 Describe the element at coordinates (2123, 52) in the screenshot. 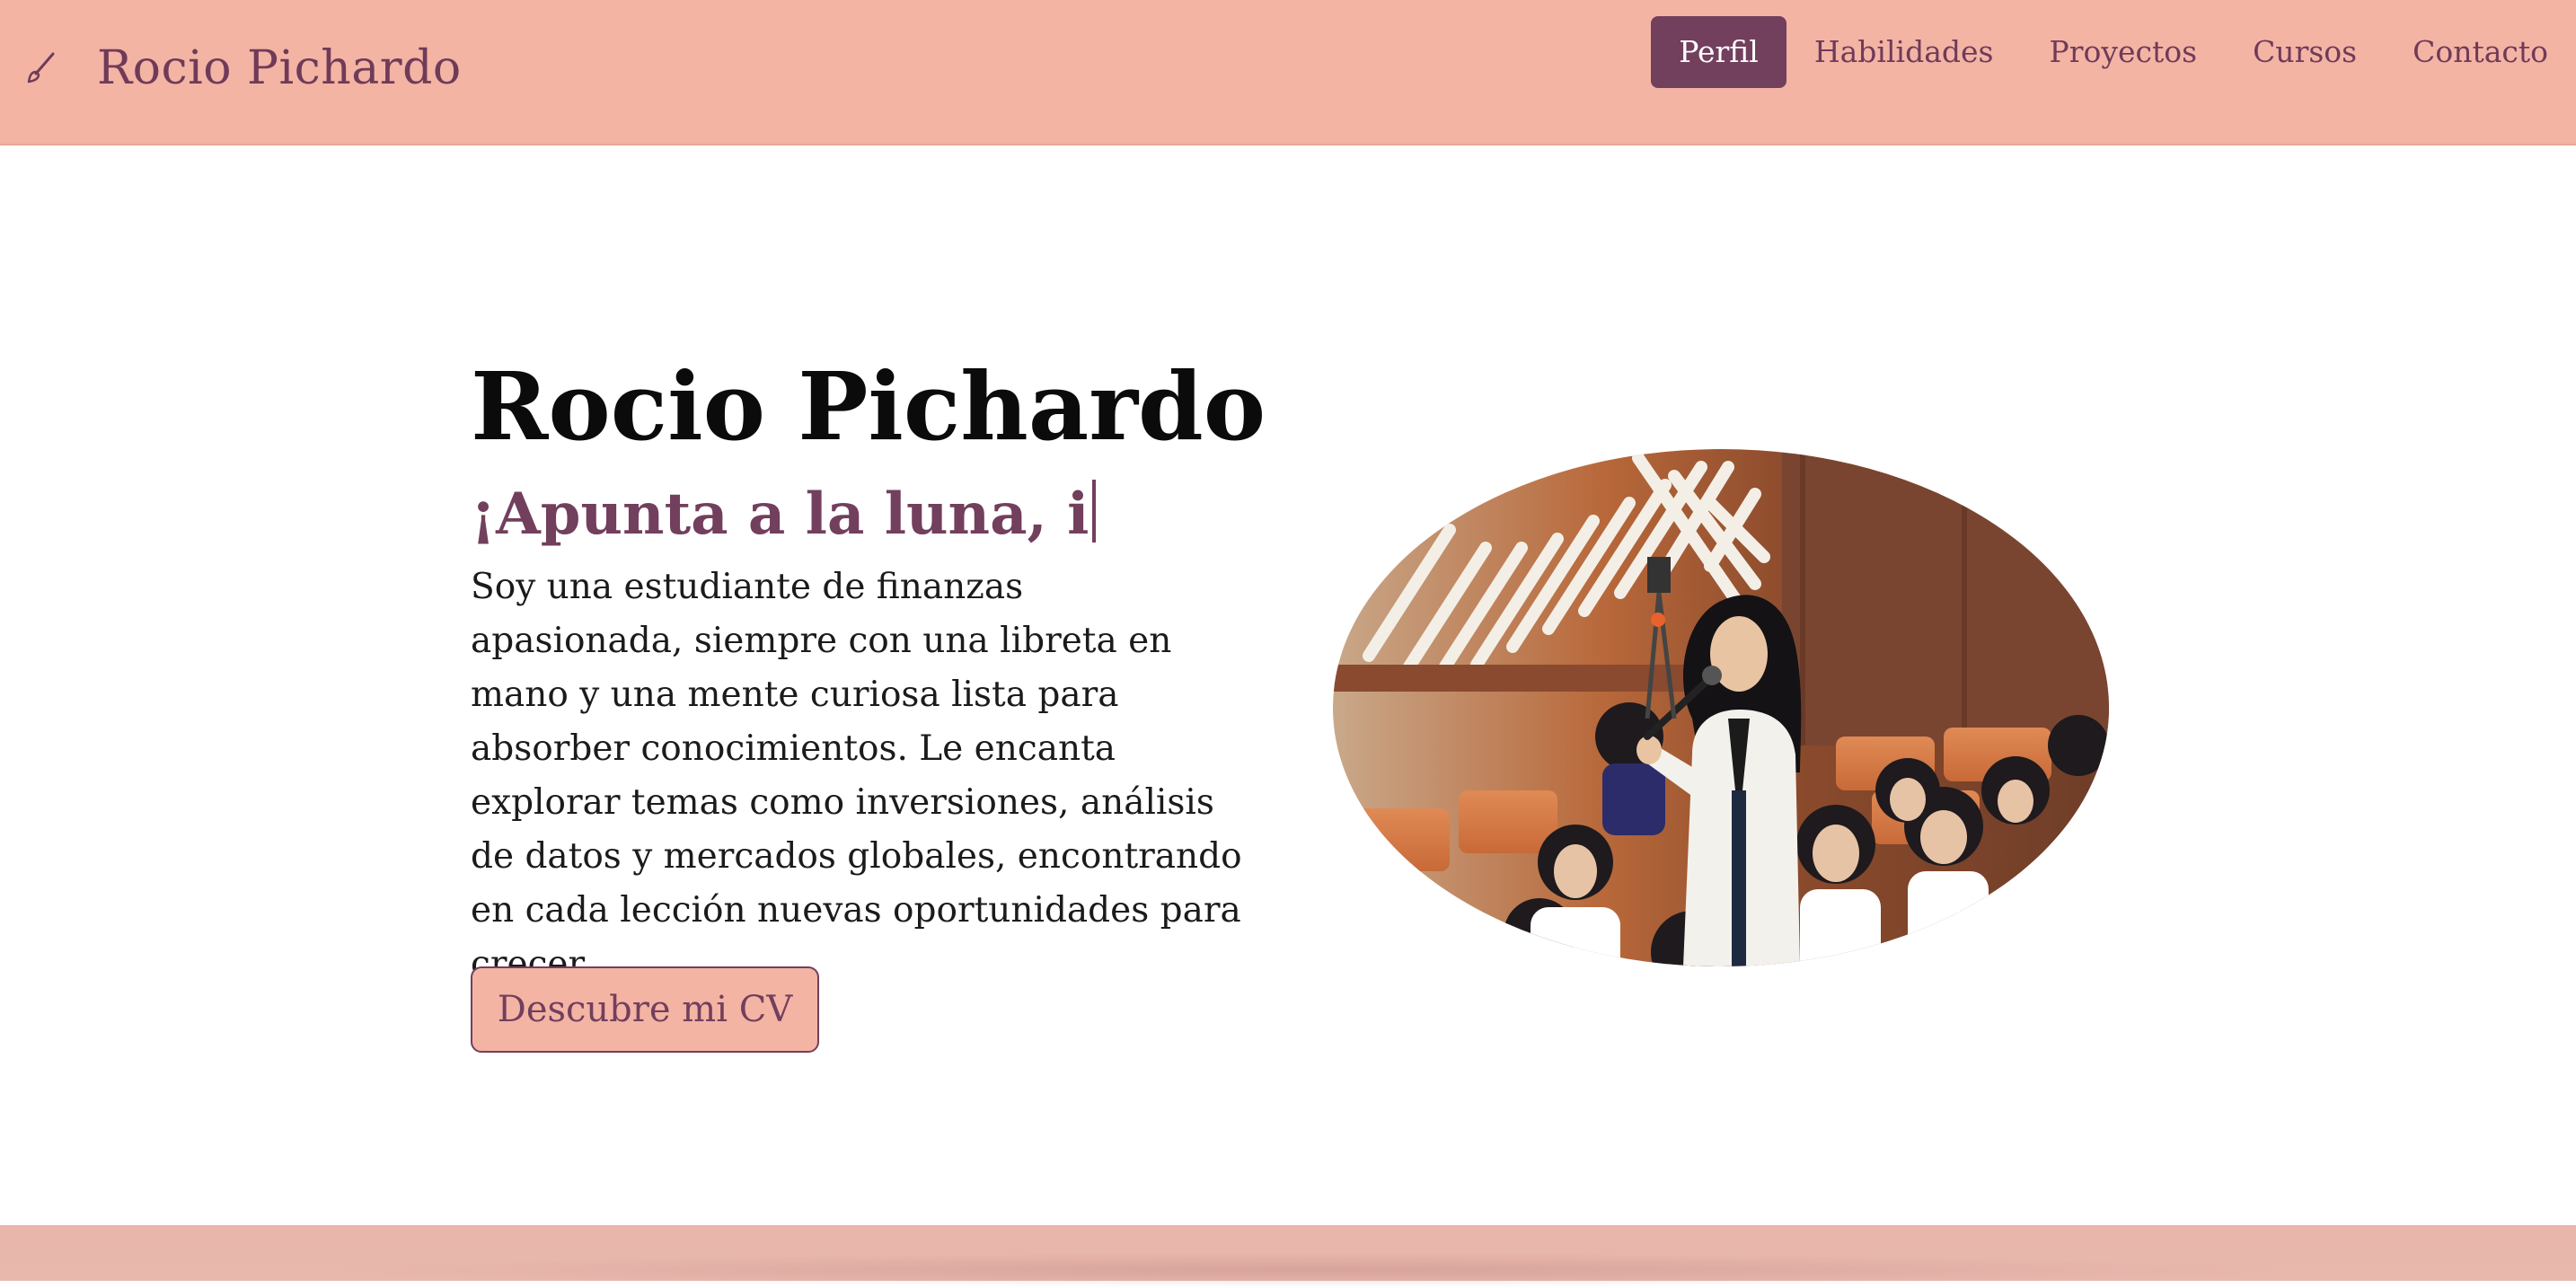

I see `nav-item-proyectos: Proyectos` at that location.